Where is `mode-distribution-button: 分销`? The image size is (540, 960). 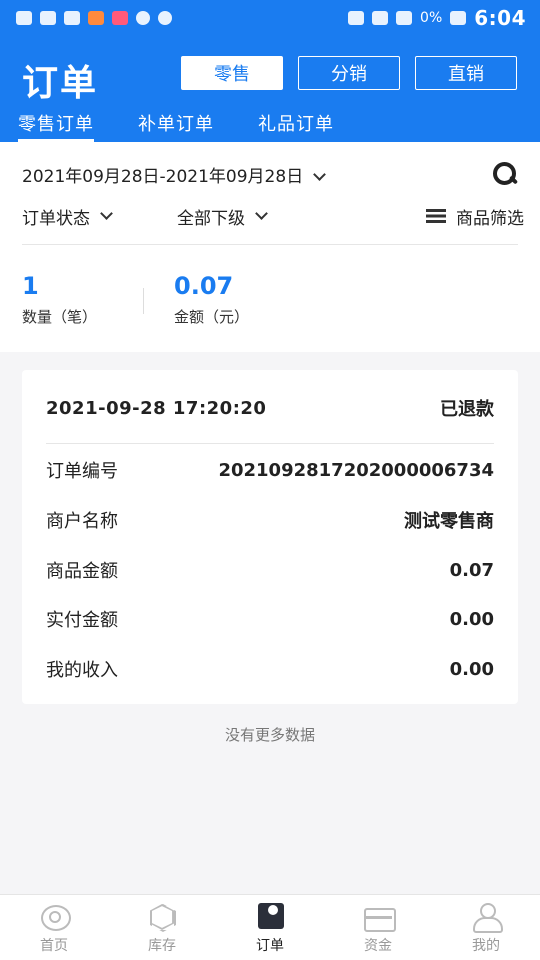
mode-distribution-button: 分销 is located at coordinates (349, 73).